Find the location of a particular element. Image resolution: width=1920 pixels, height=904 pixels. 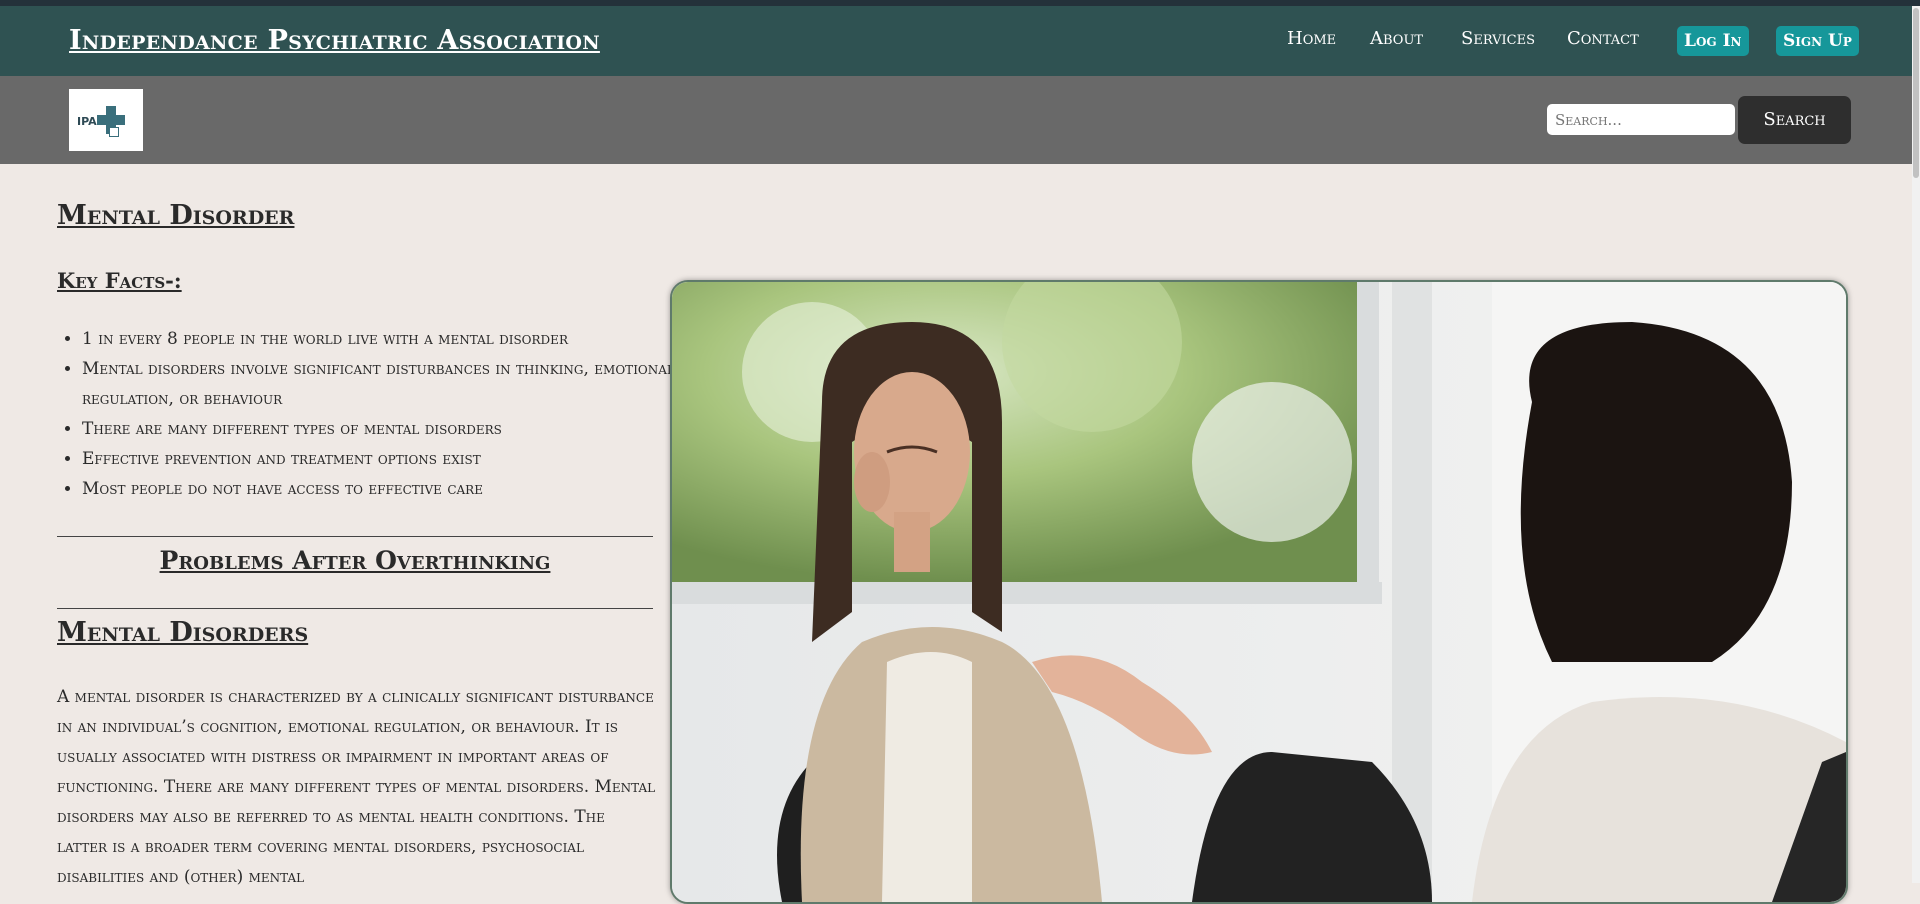

page-scrollbar is located at coordinates (1916, 444).